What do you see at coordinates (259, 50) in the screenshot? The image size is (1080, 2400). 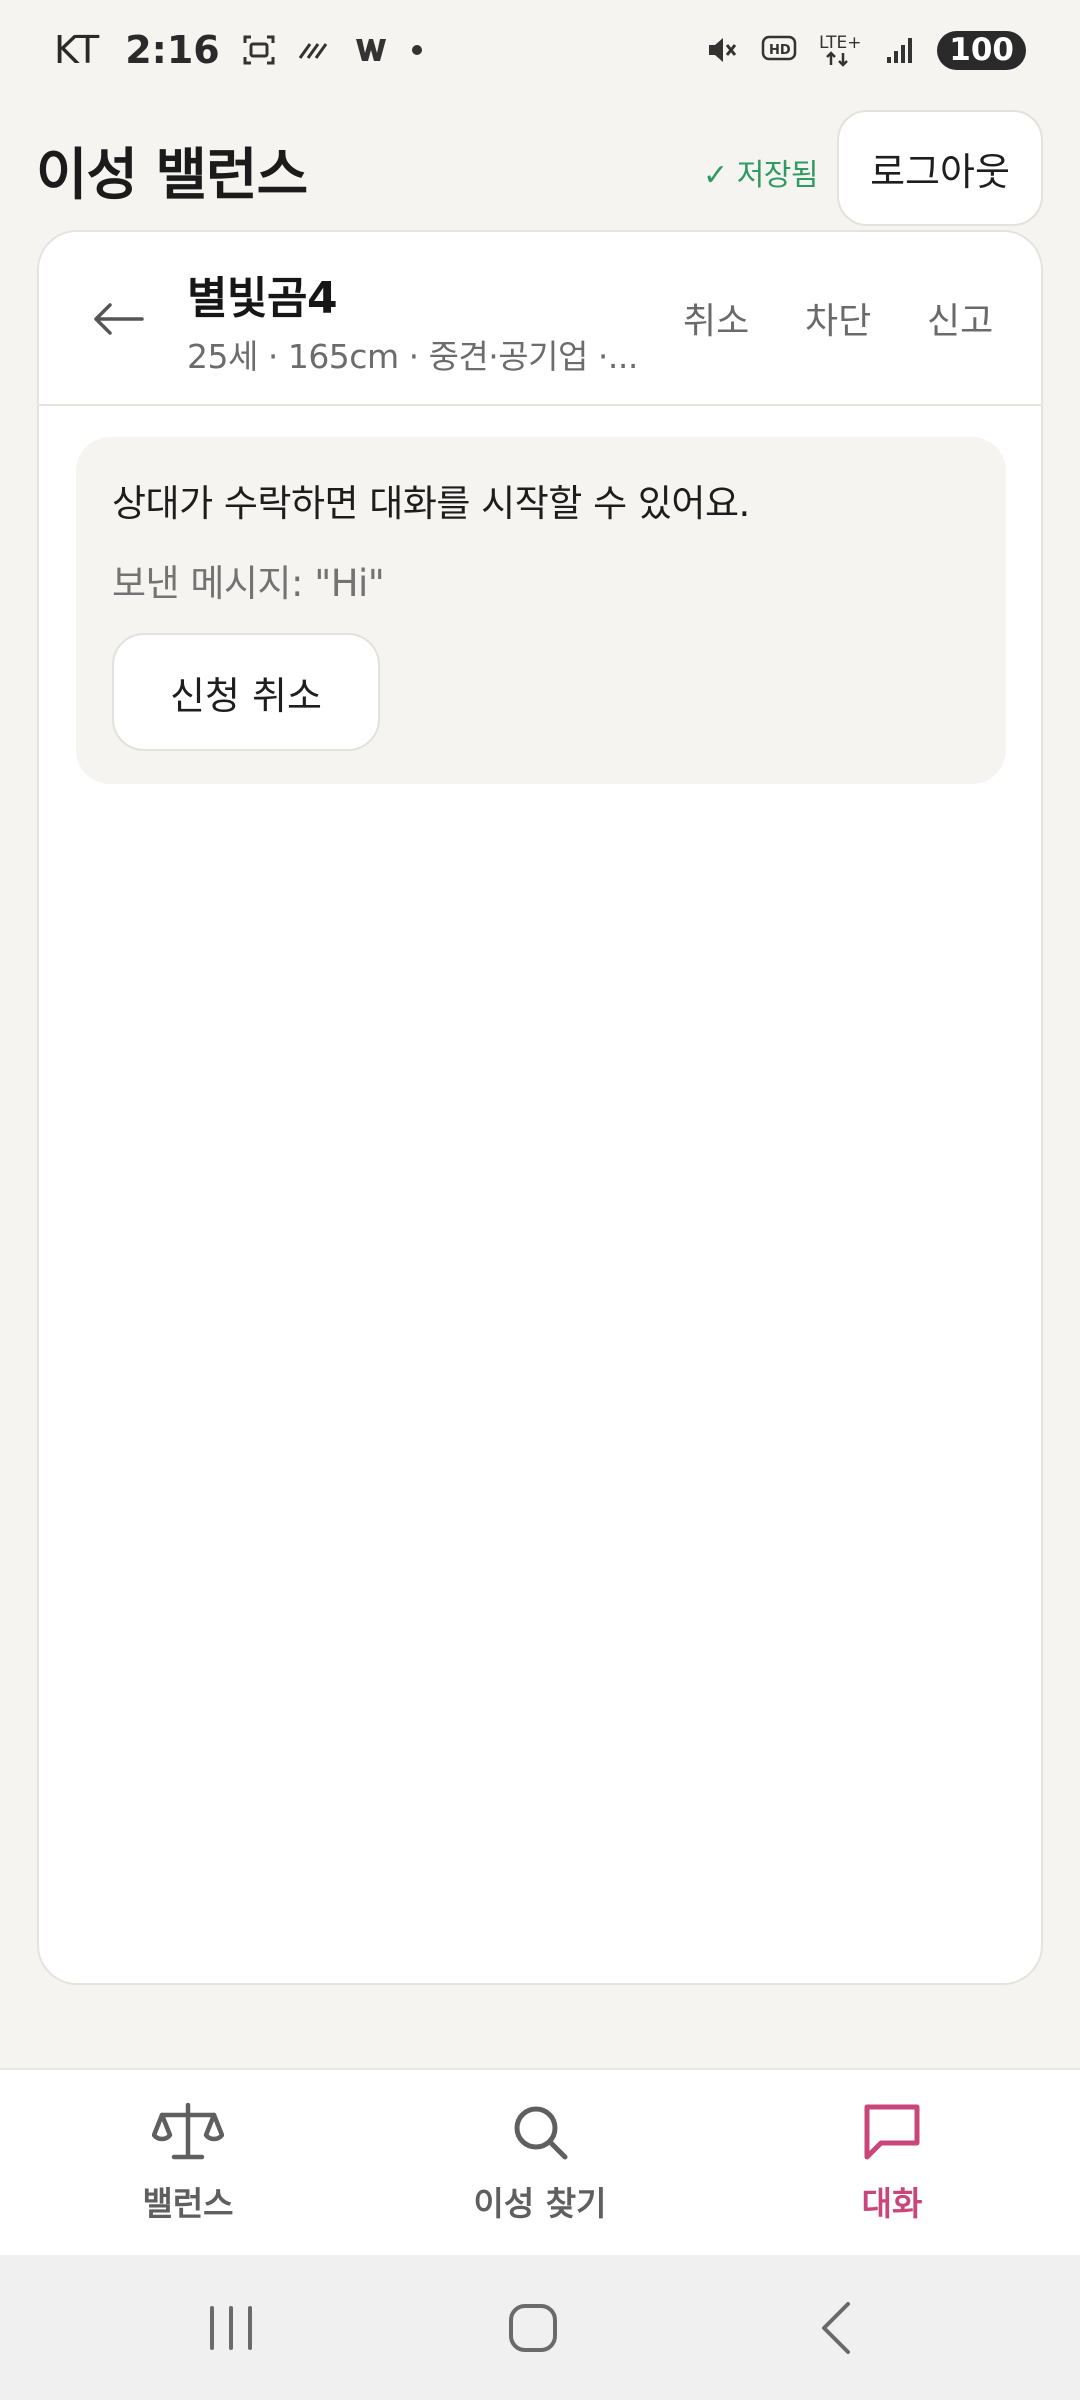 I see `screenshot-icon` at bounding box center [259, 50].